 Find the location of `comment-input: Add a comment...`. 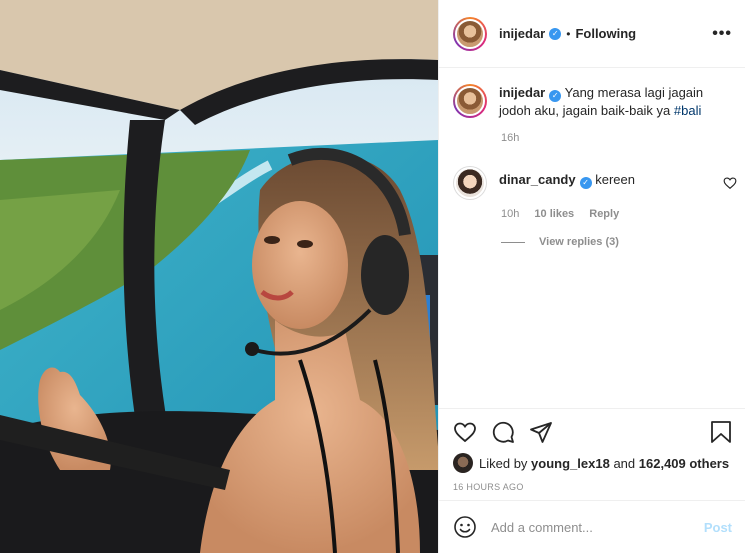

comment-input: Add a comment... is located at coordinates (597, 527).